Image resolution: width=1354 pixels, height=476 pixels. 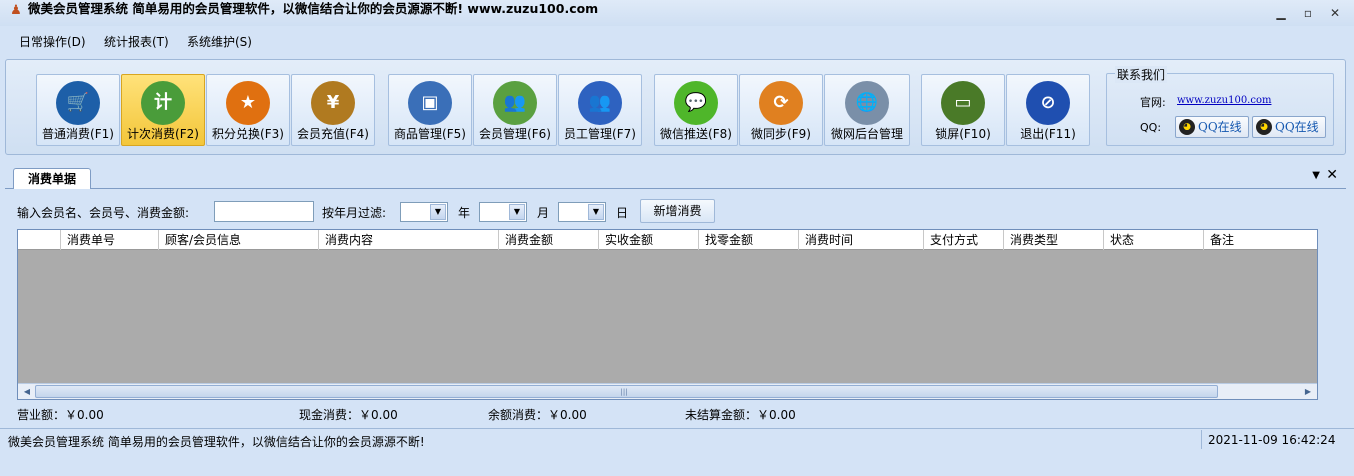 What do you see at coordinates (333, 134) in the screenshot?
I see `toolbar-button-label: 会员充值(F4)` at bounding box center [333, 134].